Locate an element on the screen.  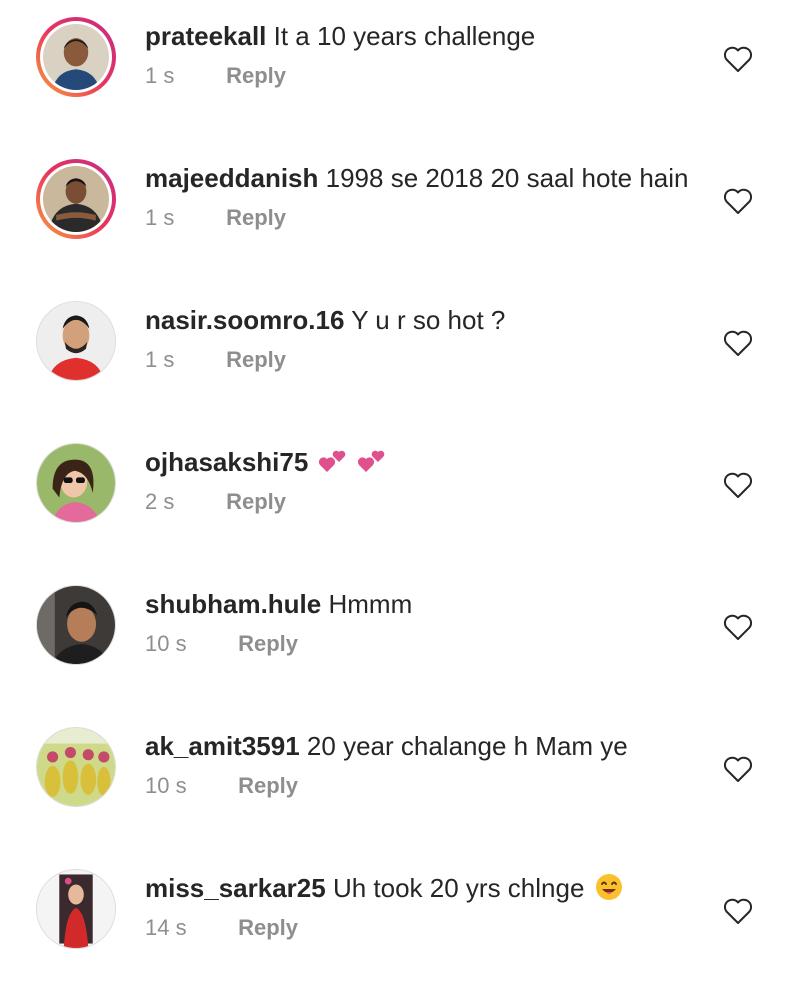
comment-username: miss_sarkar25 is located at coordinates (235, 888).